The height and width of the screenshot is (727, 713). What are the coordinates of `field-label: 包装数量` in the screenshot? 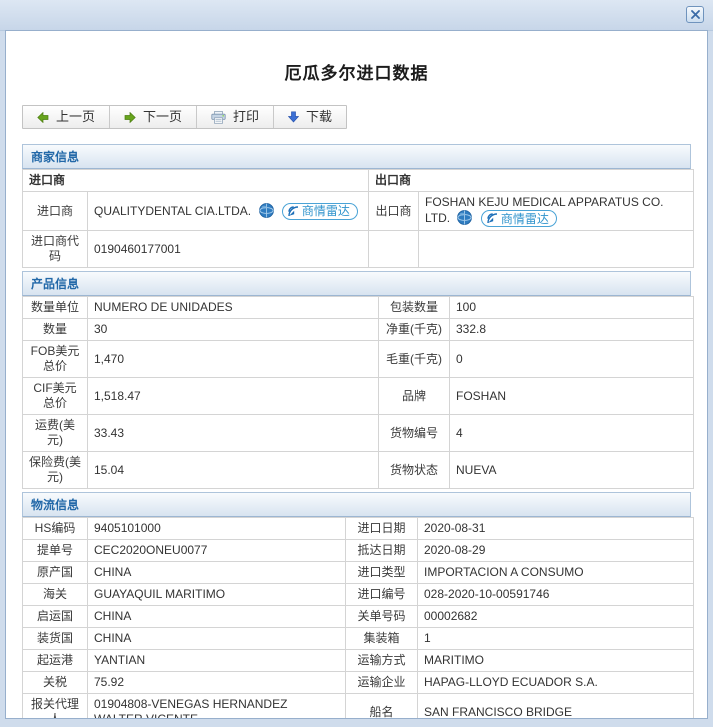 It's located at (414, 308).